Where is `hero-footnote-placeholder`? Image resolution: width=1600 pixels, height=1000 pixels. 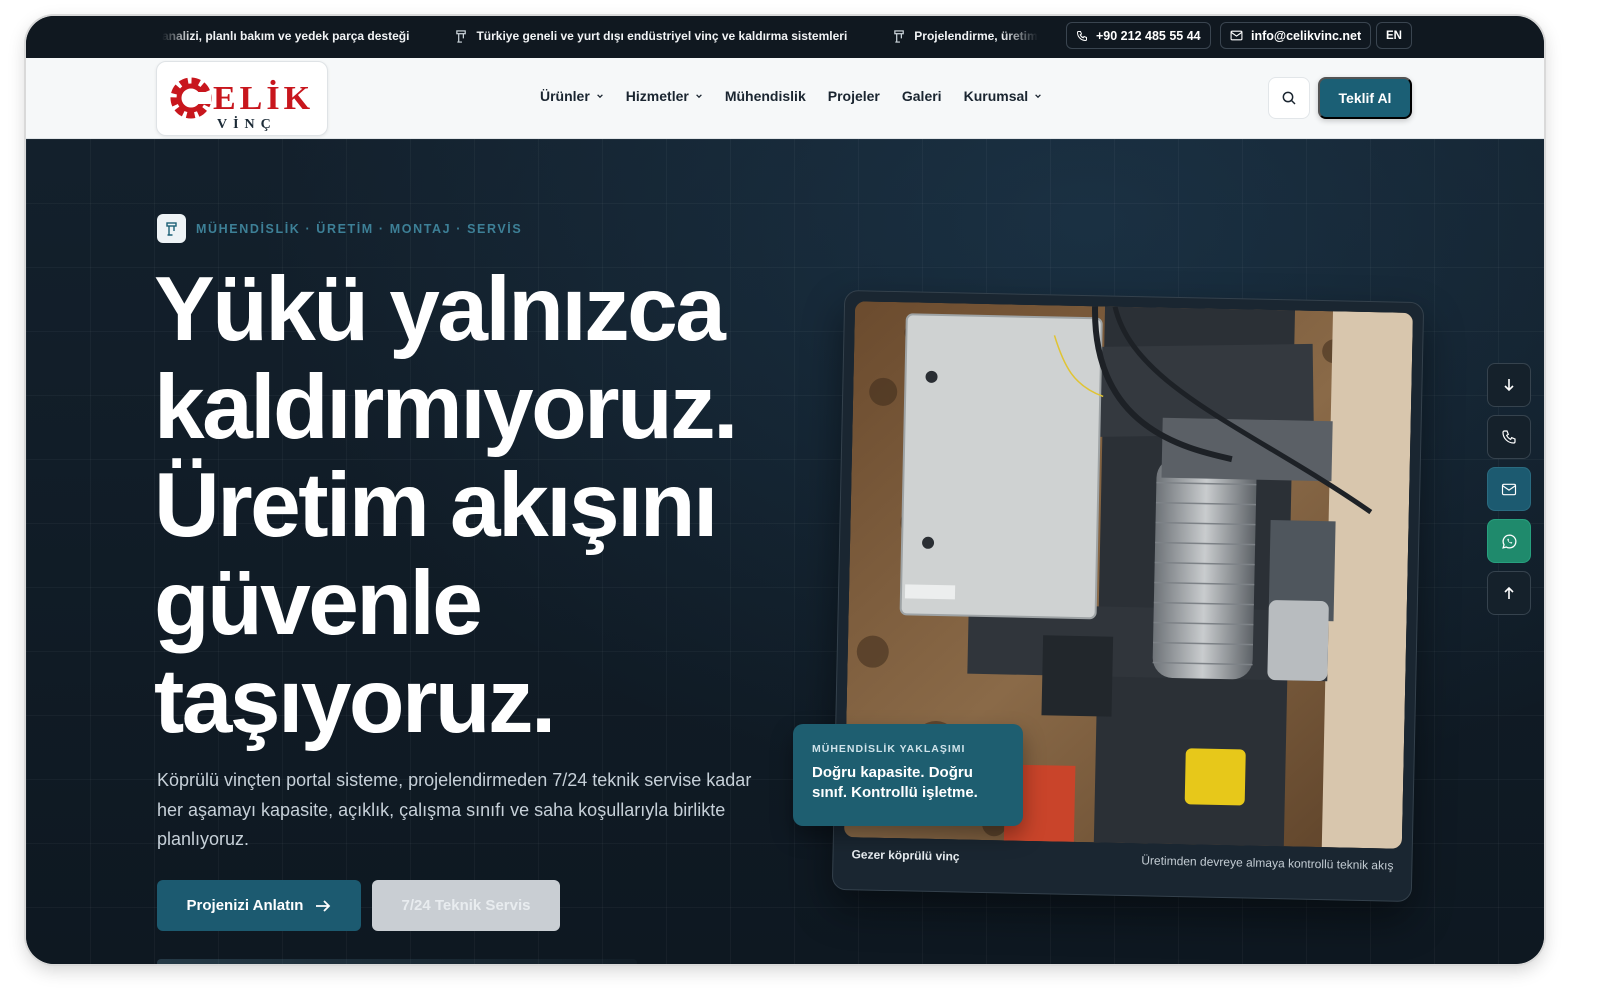
hero-footnote-placeholder is located at coordinates (397, 961).